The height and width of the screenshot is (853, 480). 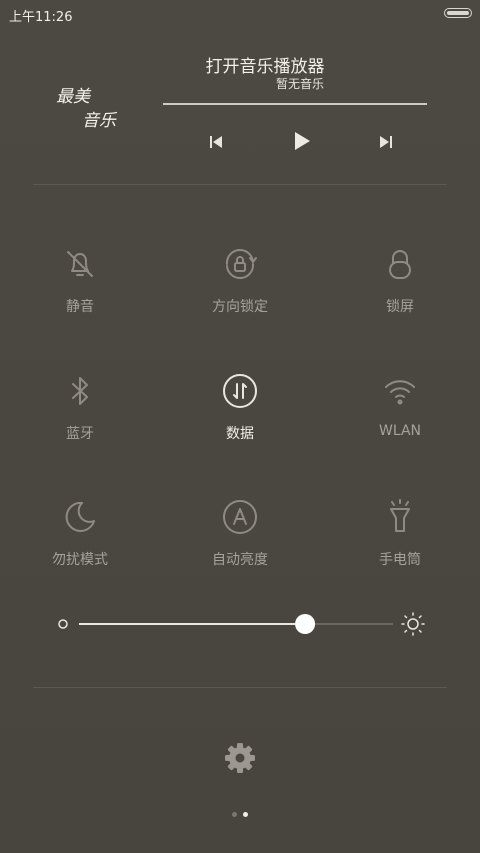 I want to click on bluetooth-icon, so click(x=80, y=391).